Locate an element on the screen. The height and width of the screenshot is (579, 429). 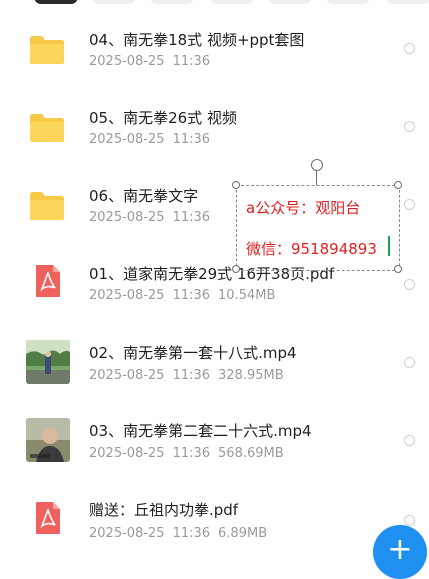
file-row: 02、南无拳第一套十八式.mp4 2025-08-25 11:36 328.95MB is located at coordinates (214, 369).